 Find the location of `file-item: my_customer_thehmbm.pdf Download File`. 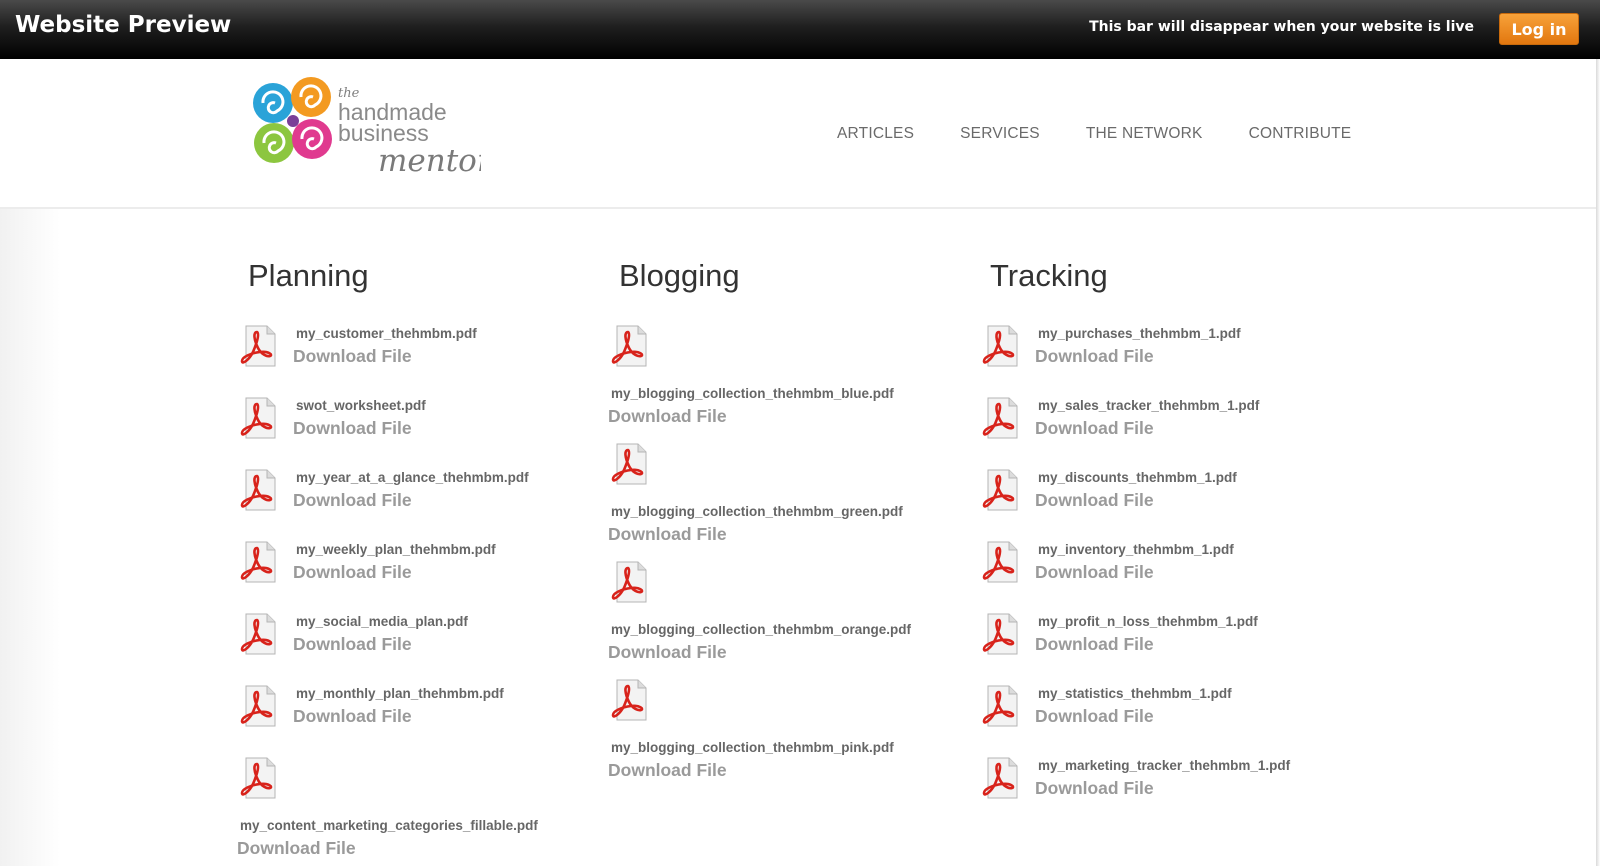

file-item: my_customer_thehmbm.pdf Download File is located at coordinates (416, 360).